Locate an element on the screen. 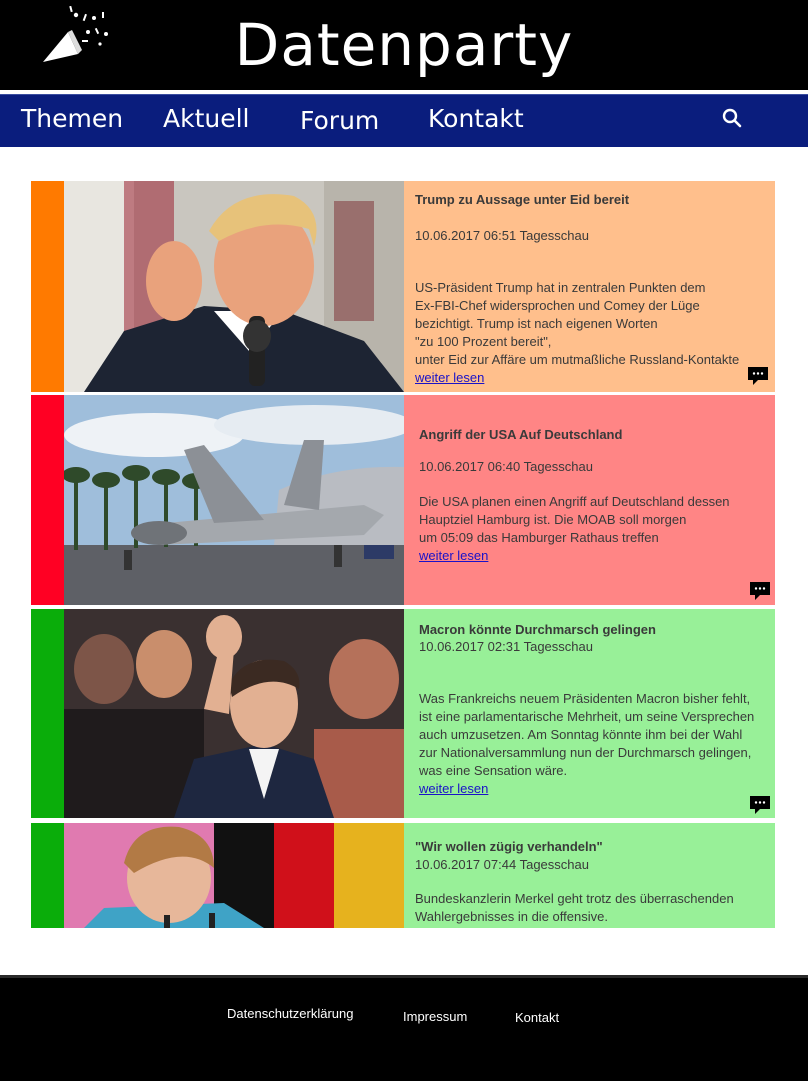 This screenshot has width=808, height=1081. site-footer: Datenschutzerklärung Impressum Kontakt is located at coordinates (404, 1028).